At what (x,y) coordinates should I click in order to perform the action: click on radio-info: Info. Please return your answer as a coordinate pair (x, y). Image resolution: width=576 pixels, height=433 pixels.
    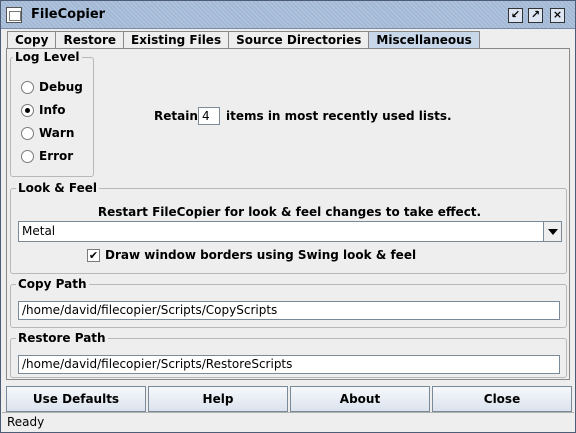
    Looking at the image, I should click on (43, 110).